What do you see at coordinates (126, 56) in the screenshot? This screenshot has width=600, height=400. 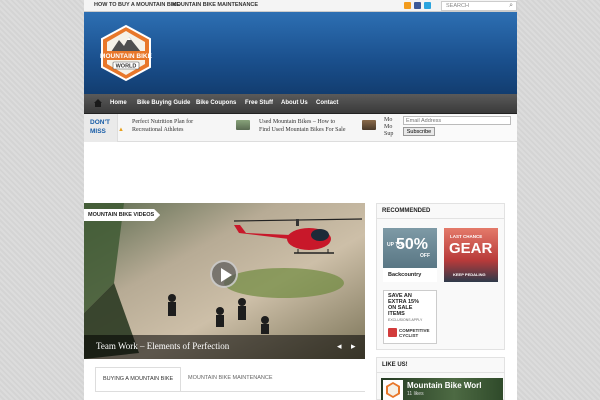 I see `logo-text-line1: MOUNTAIN BIKE` at bounding box center [126, 56].